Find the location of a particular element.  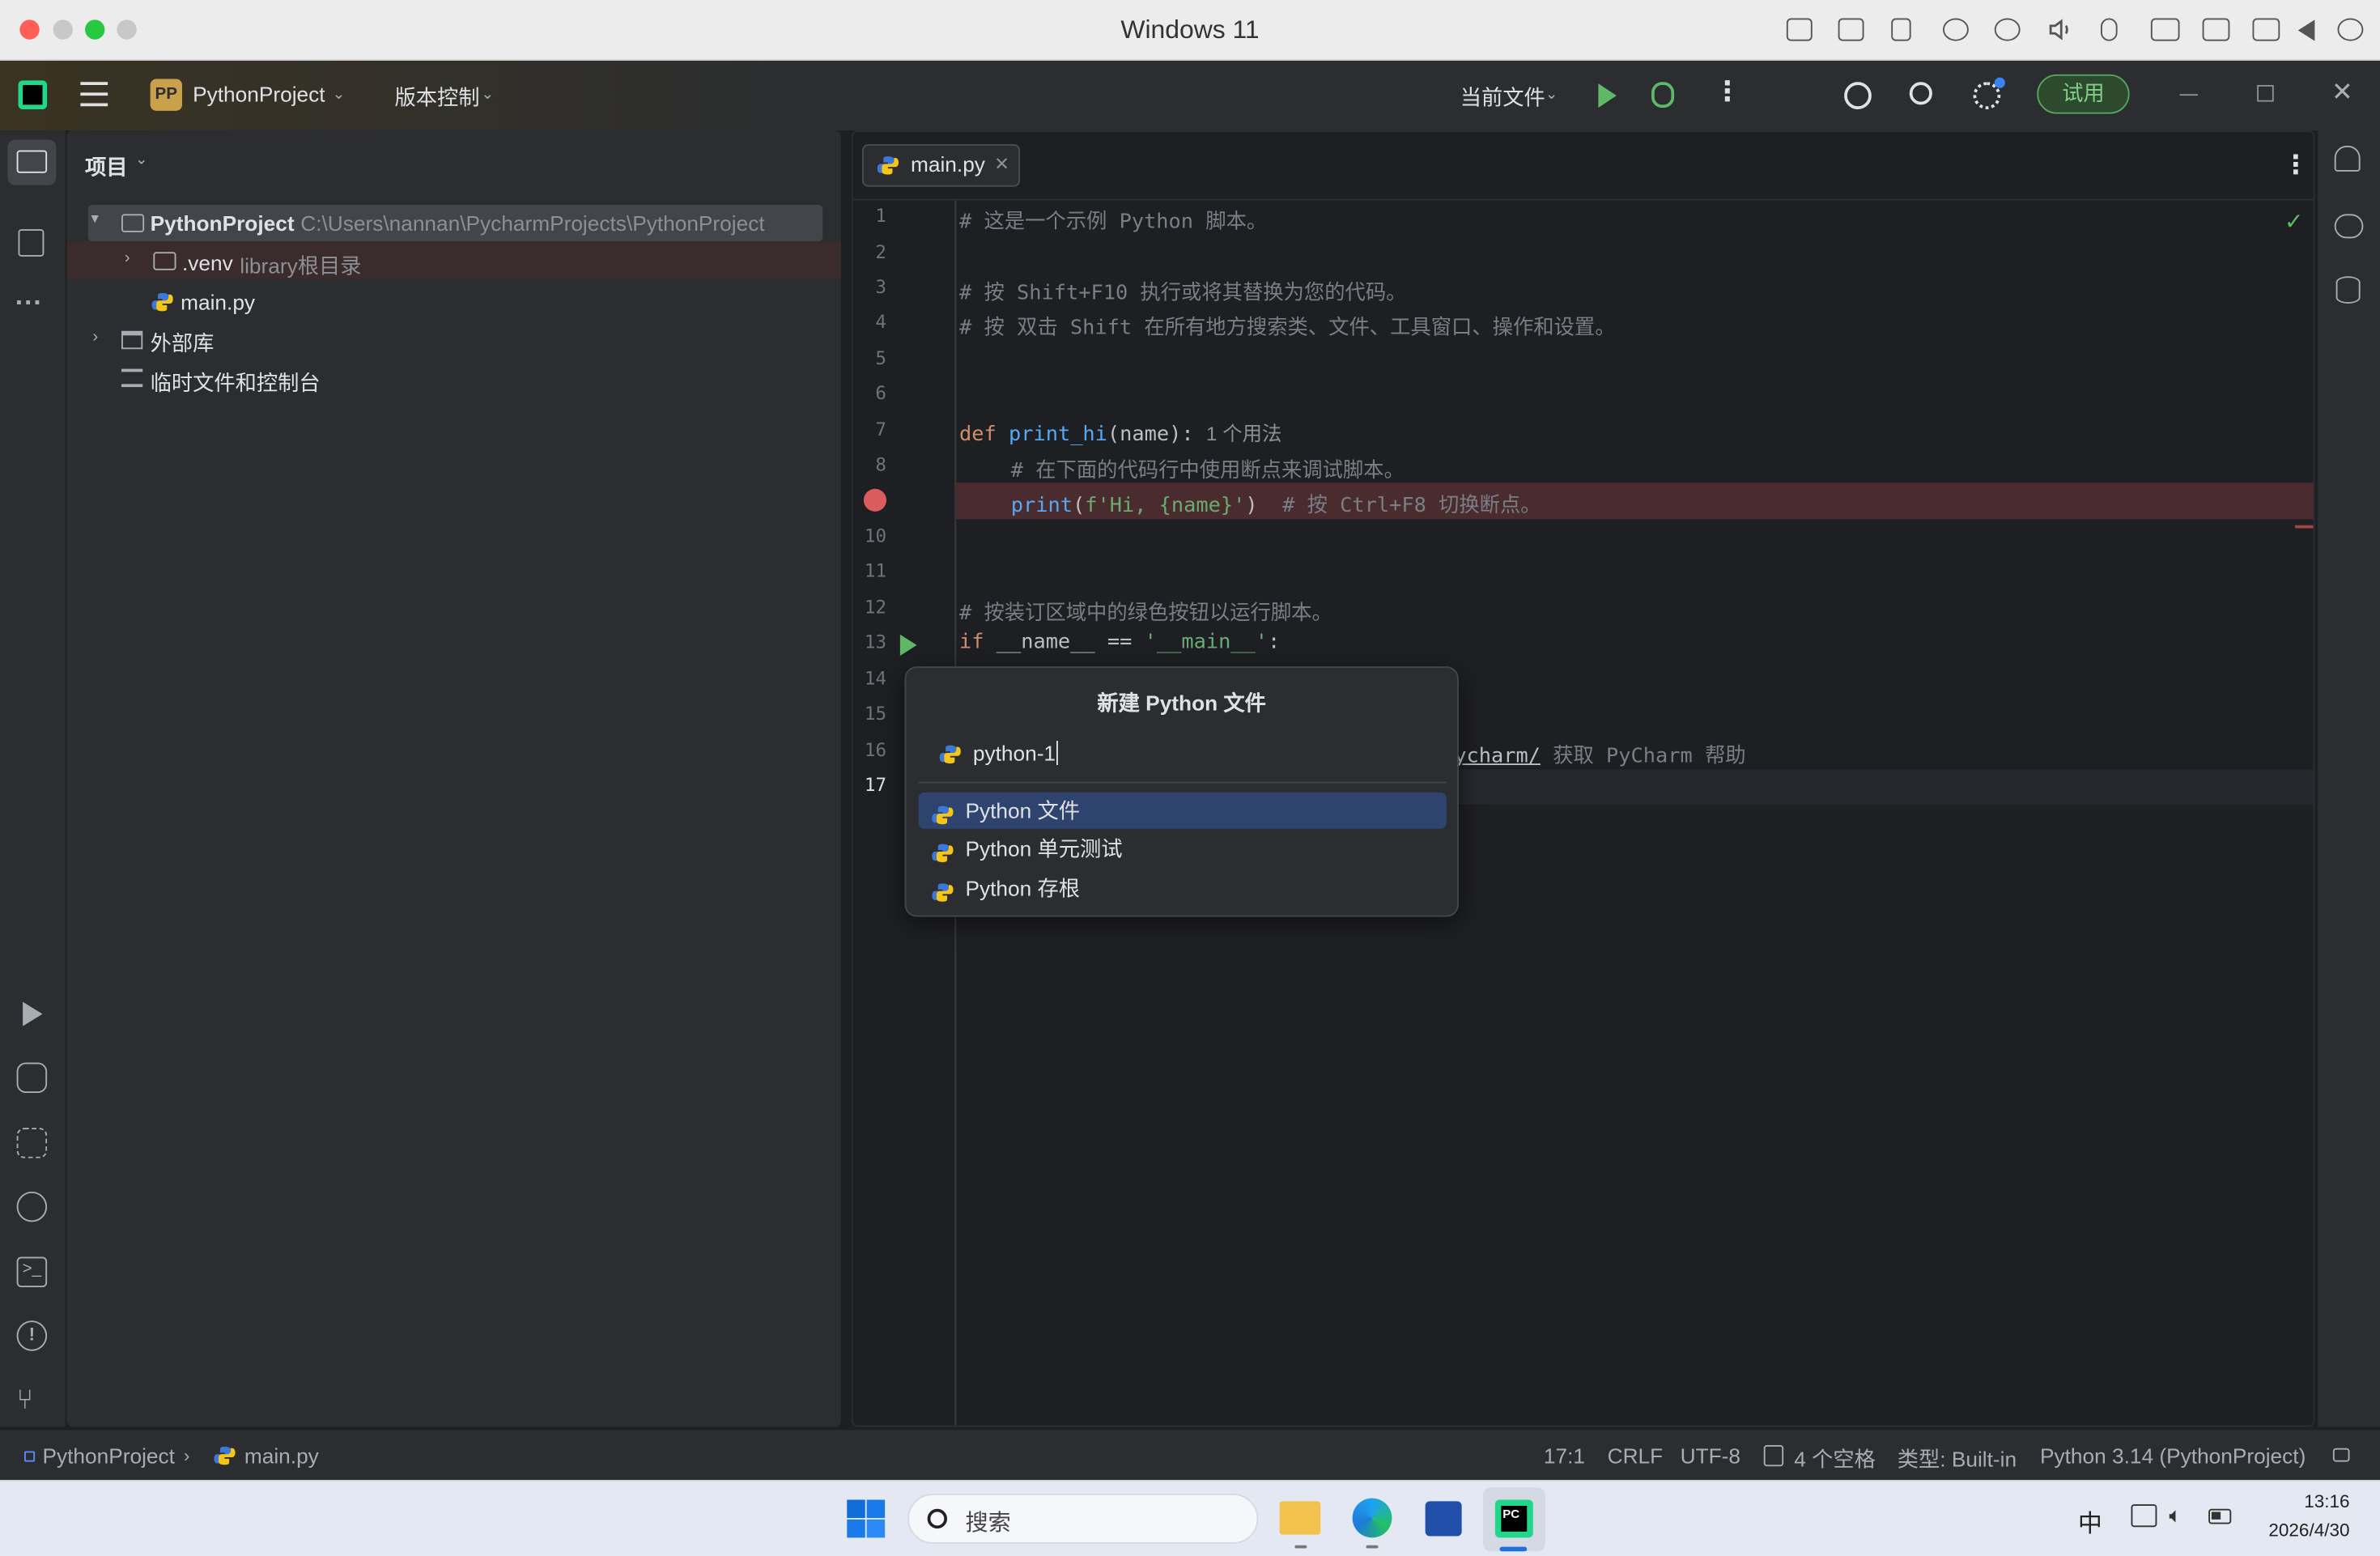

gear-icon is located at coordinates (2350, 29).